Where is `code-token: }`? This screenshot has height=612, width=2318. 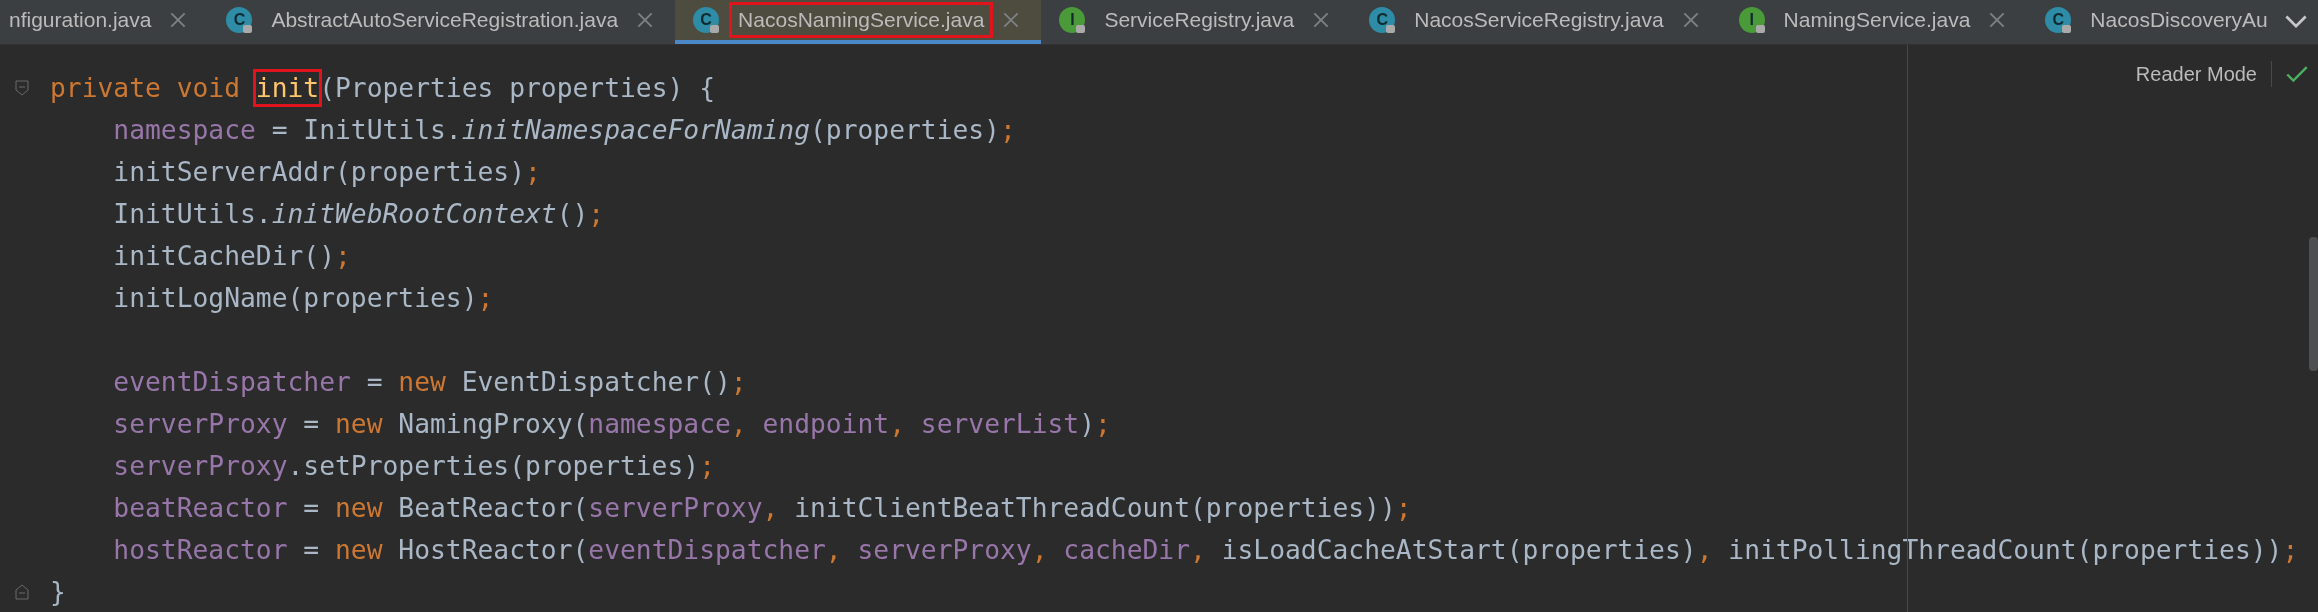 code-token: } is located at coordinates (58, 592).